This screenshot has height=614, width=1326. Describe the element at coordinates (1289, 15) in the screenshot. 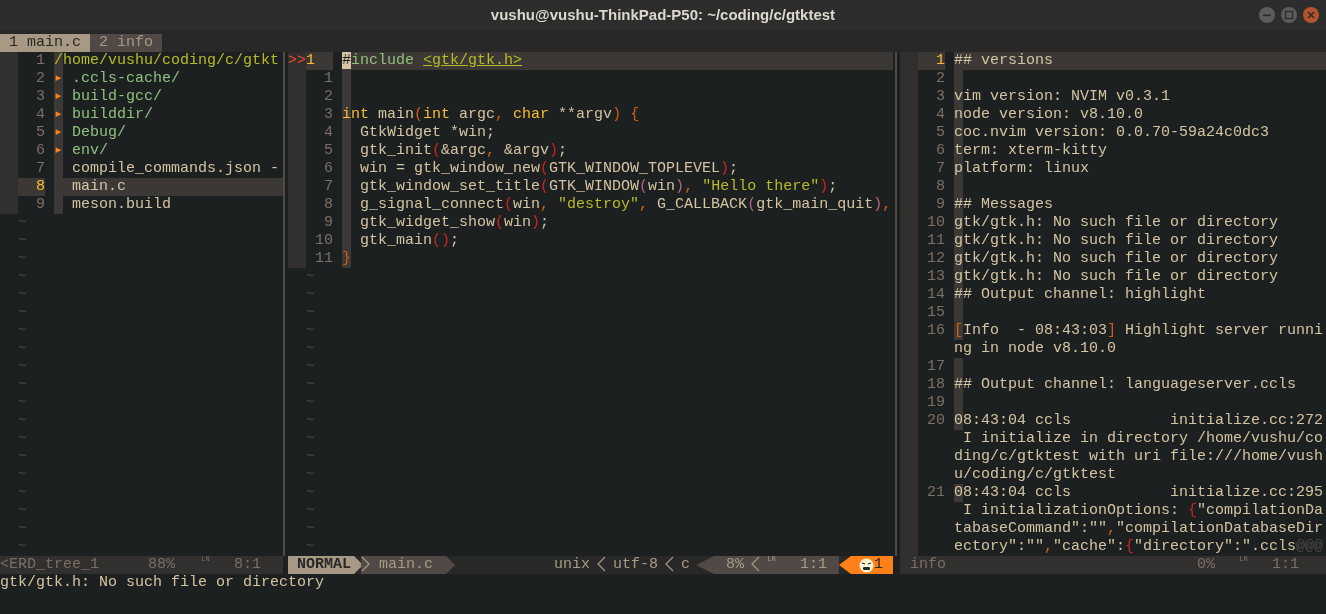

I see `maximize-icon` at that location.